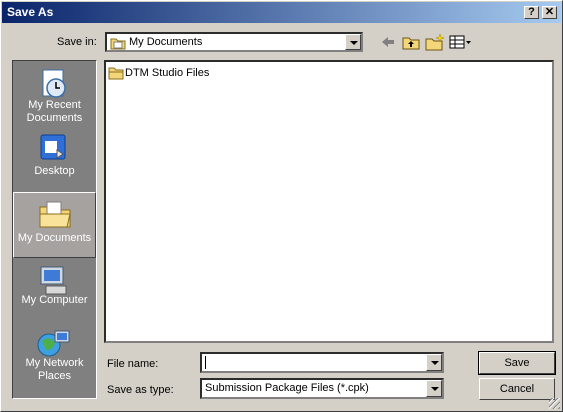 The image size is (563, 412). I want to click on place-my-computer: My Computer, so click(54, 292).